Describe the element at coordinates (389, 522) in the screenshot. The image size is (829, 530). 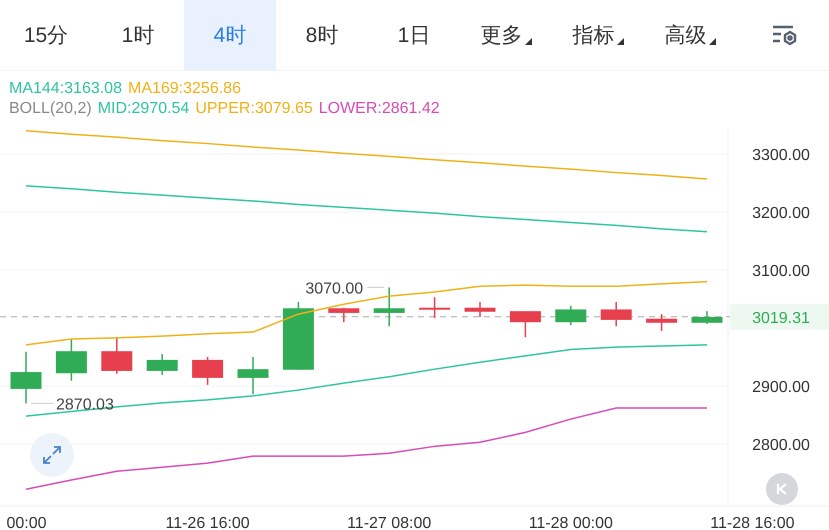
I see `time-axis-label: 11-27 08:00` at that location.